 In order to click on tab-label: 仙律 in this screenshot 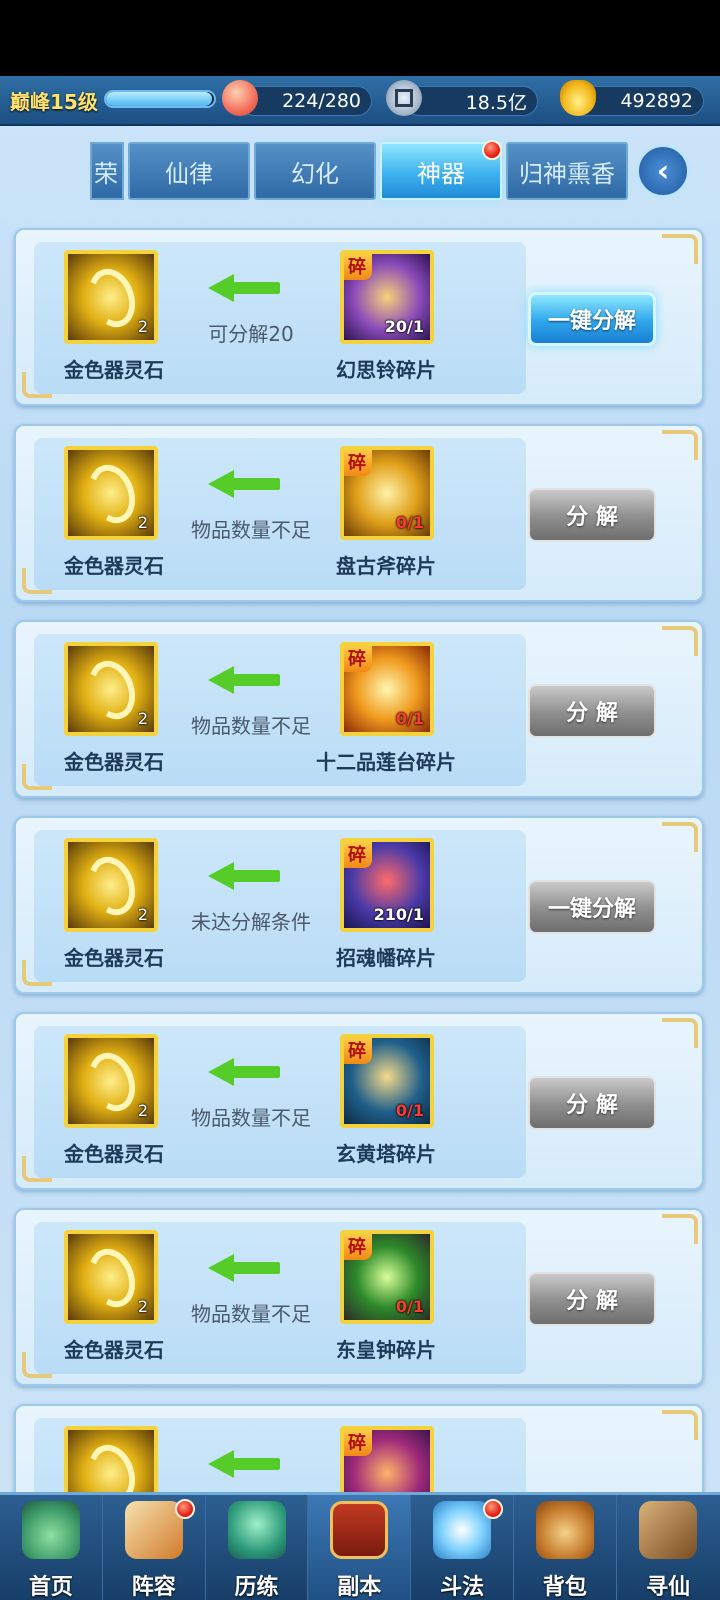, I will do `click(189, 173)`.